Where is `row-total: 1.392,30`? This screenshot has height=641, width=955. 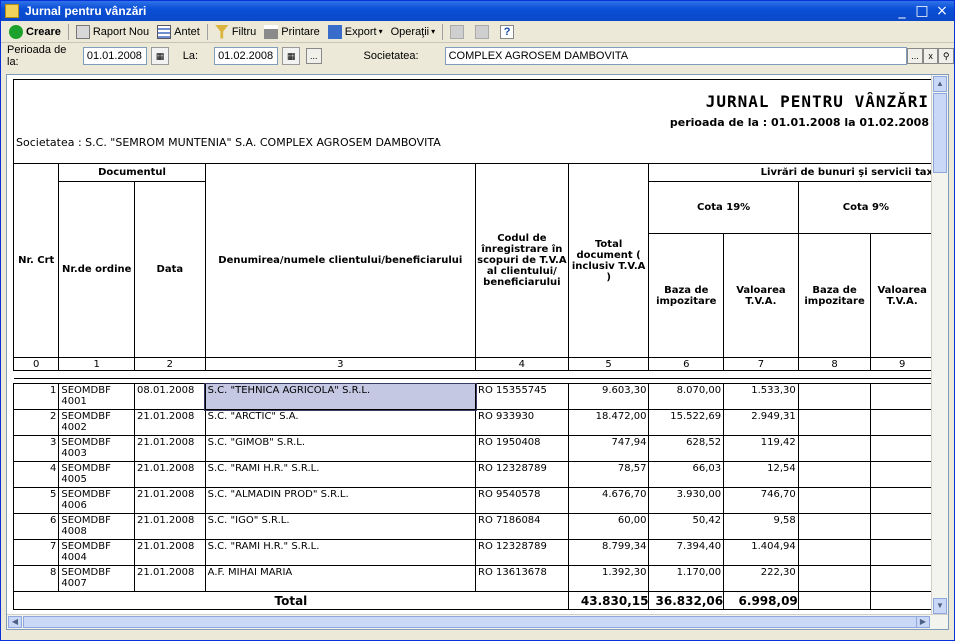 row-total: 1.392,30 is located at coordinates (608, 578).